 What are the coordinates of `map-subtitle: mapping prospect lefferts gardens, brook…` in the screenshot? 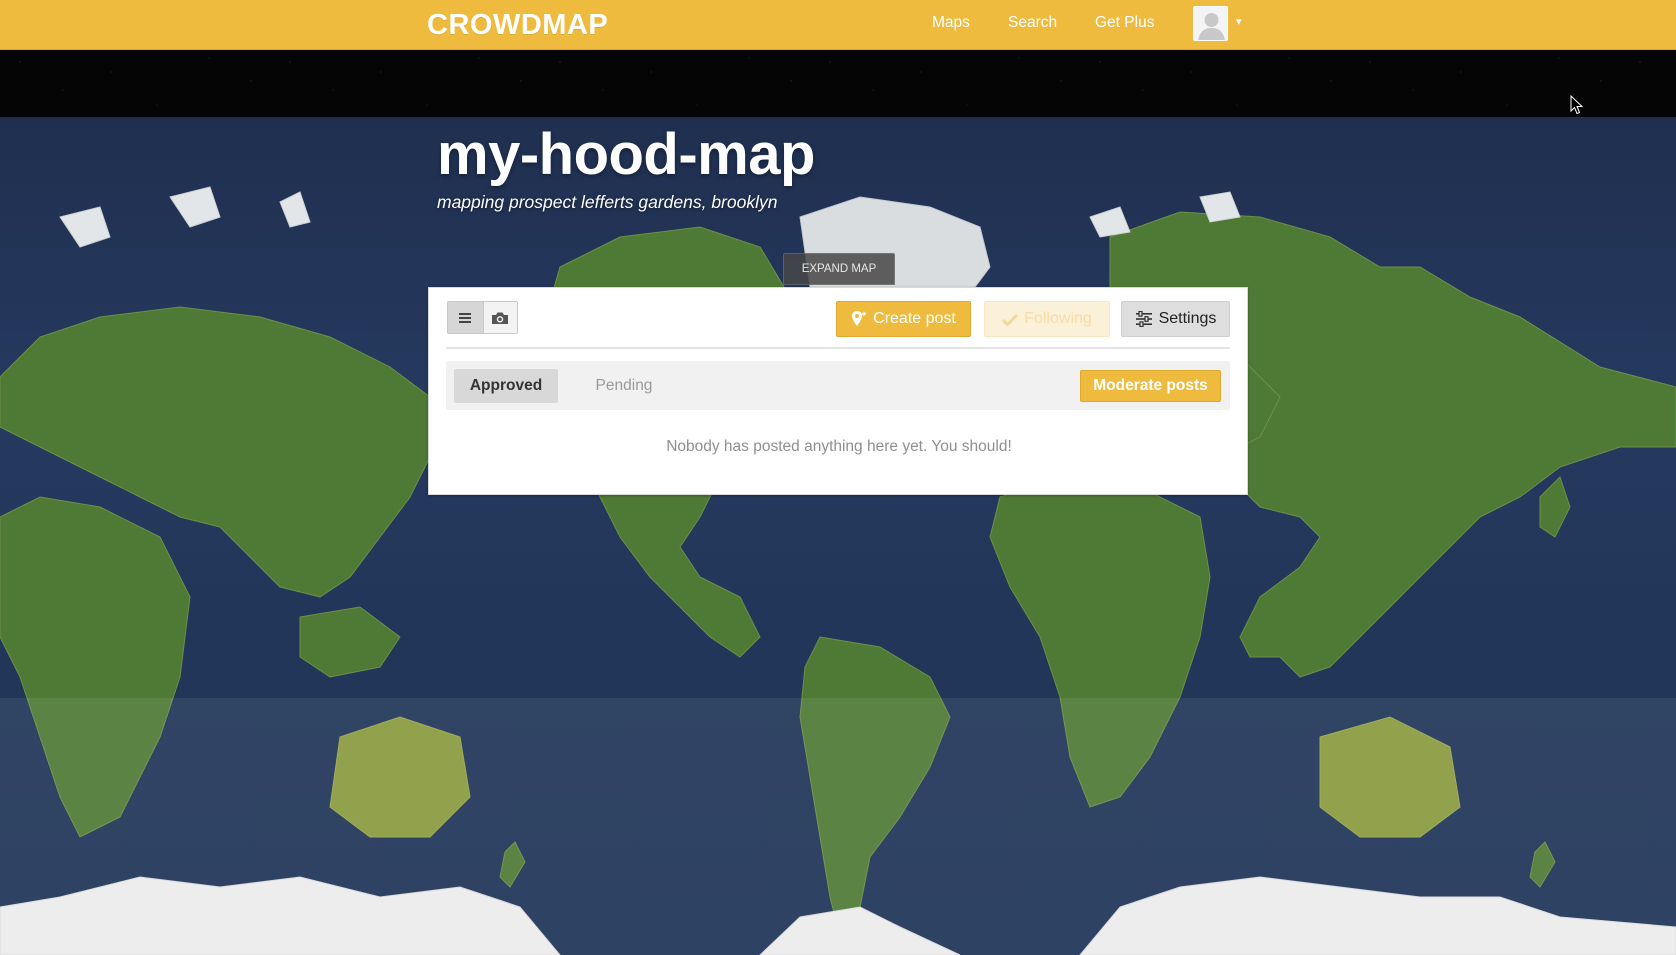 It's located at (607, 202).